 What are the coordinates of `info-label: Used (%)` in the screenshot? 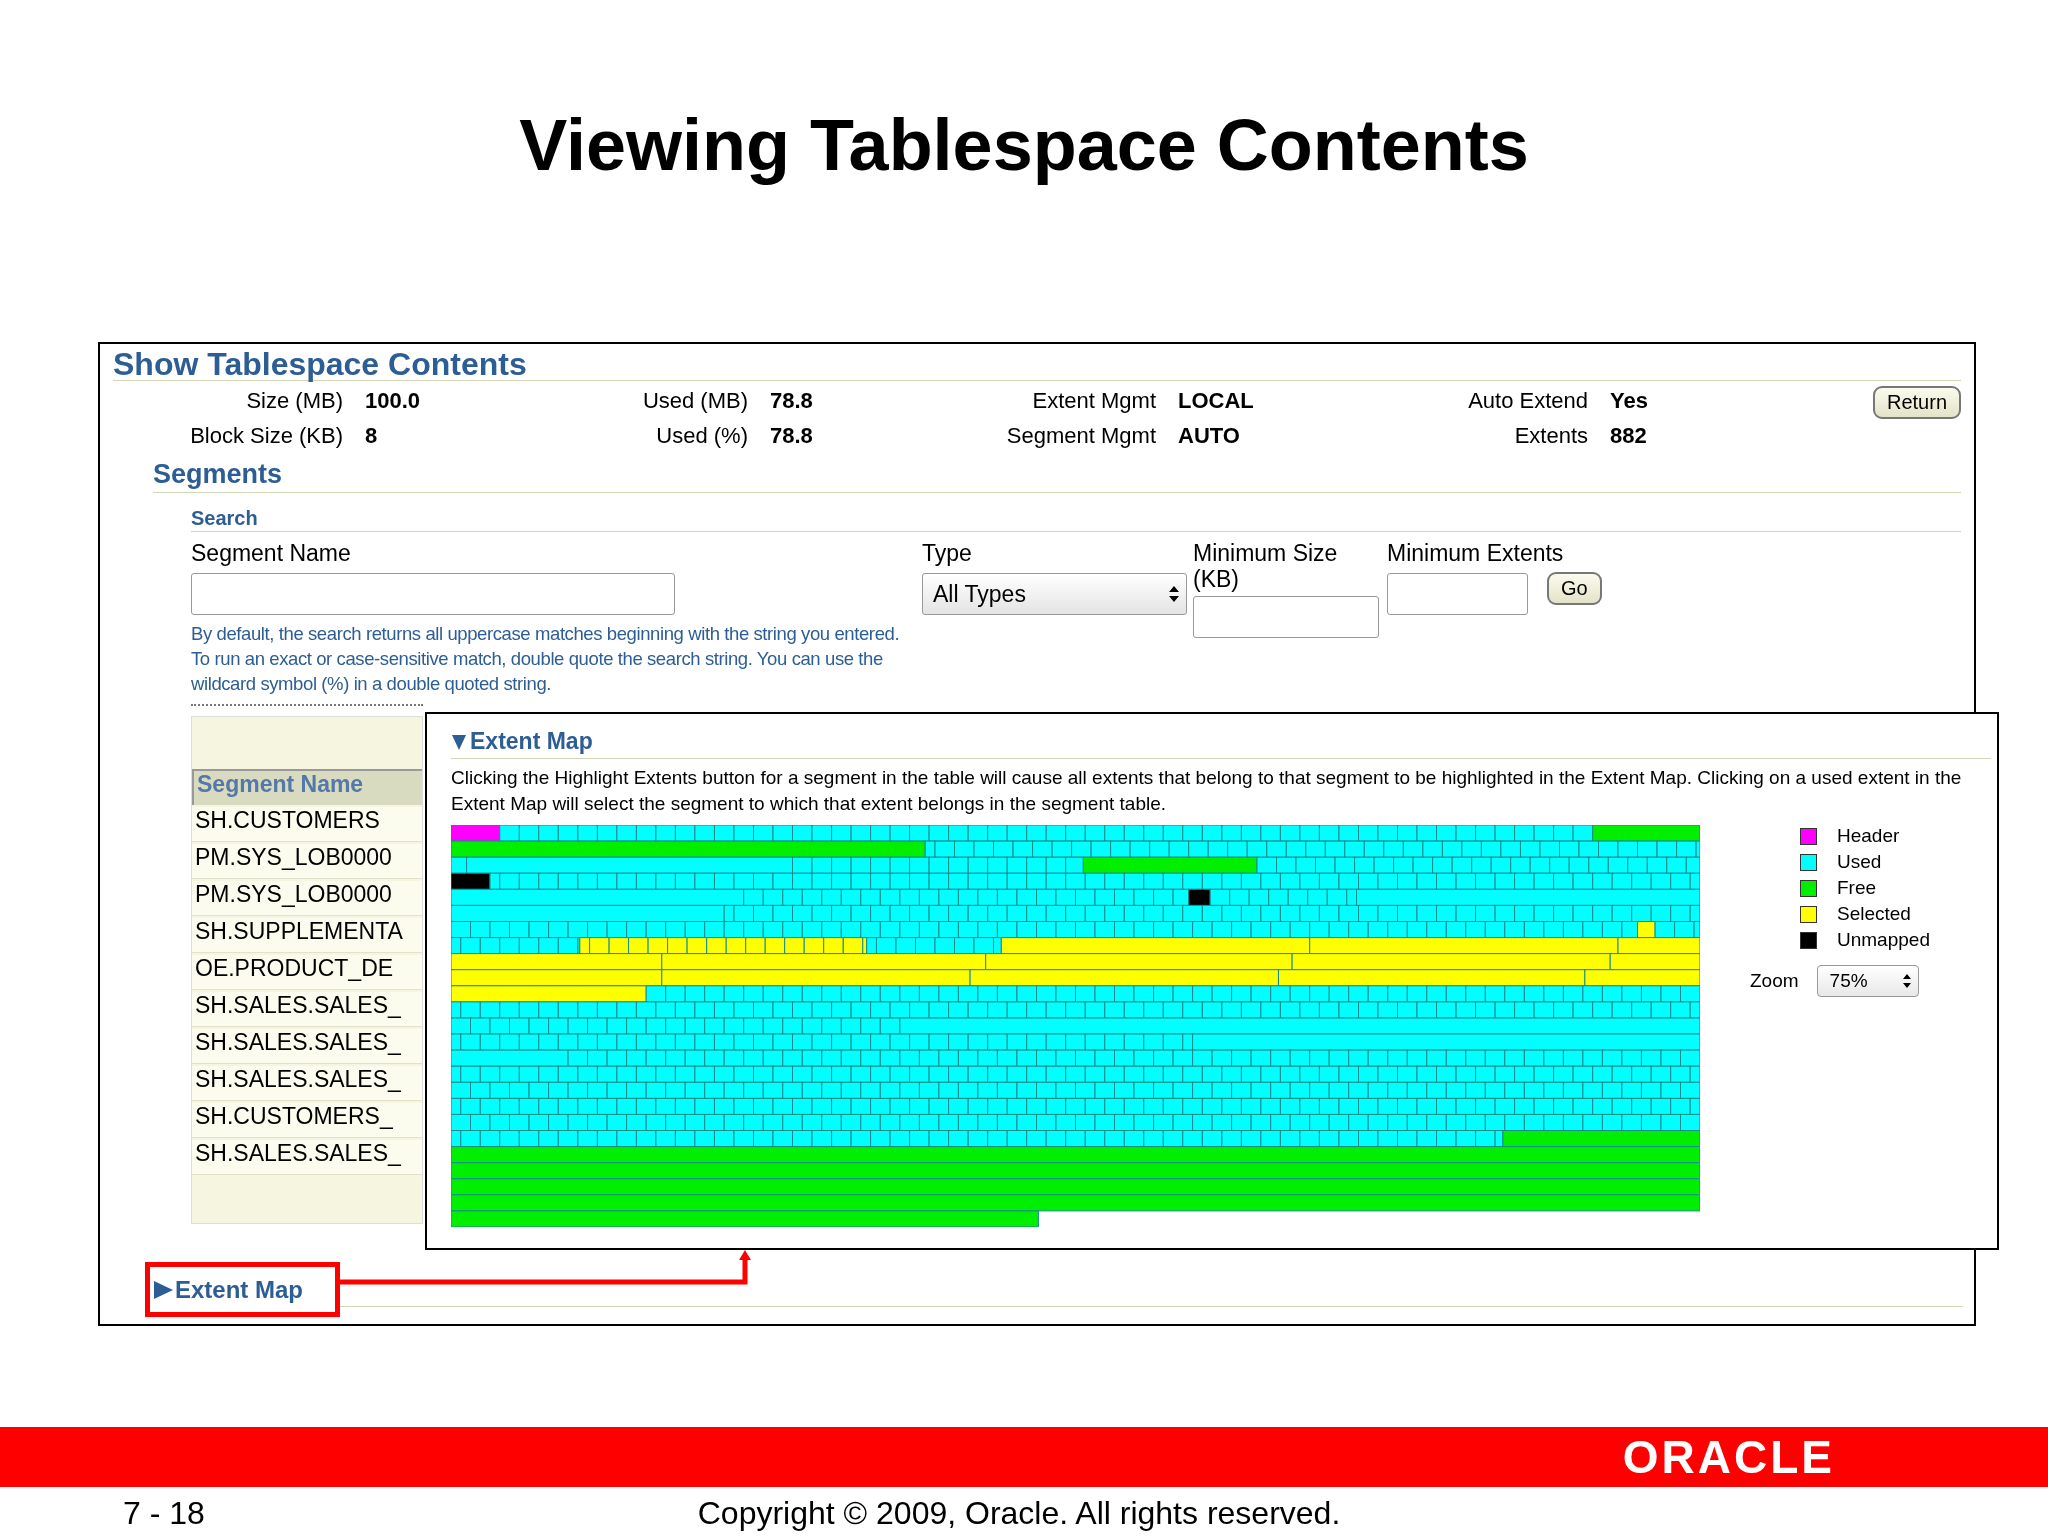 It's located at (701, 436).